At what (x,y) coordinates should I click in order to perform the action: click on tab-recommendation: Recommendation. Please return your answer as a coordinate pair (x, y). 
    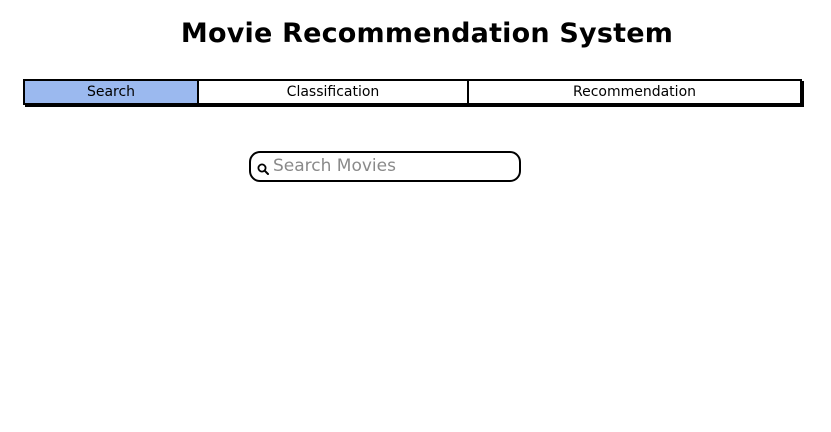
    Looking at the image, I should click on (633, 92).